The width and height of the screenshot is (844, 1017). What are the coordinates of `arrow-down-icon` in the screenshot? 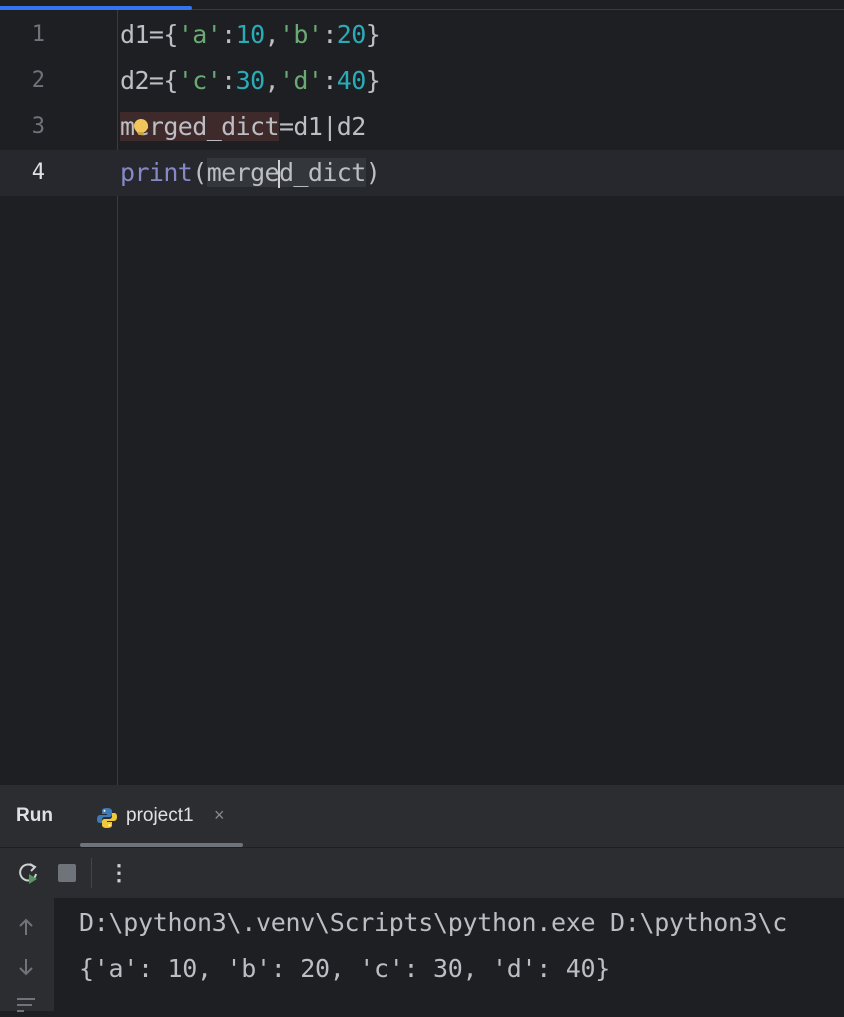 It's located at (26, 967).